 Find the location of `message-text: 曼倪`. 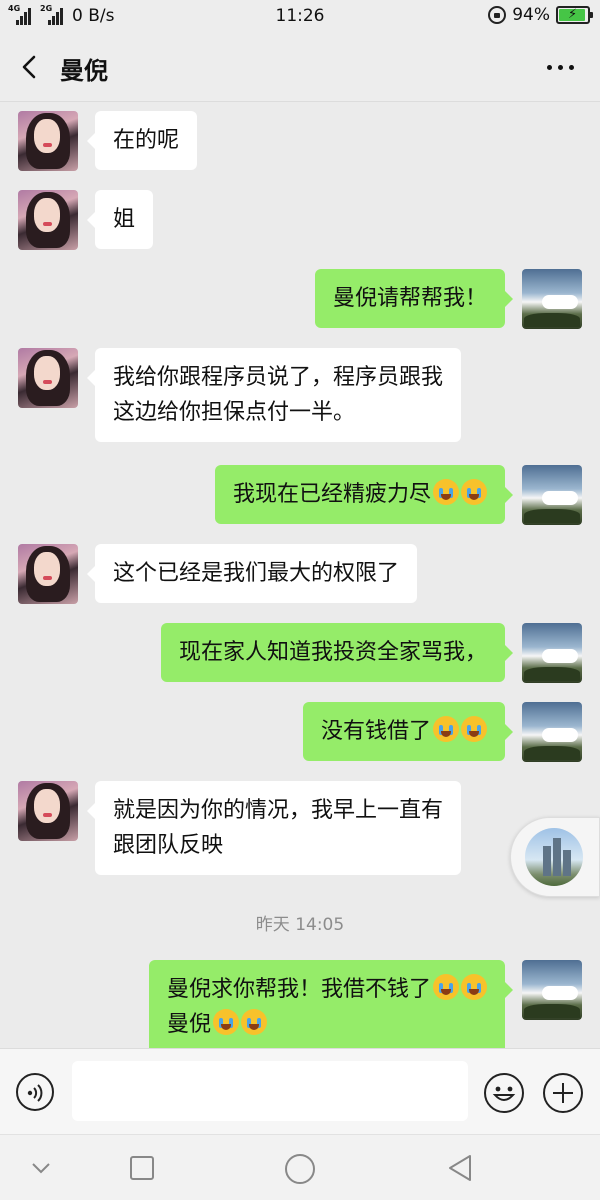

message-text: 曼倪 is located at coordinates (188, 1024).